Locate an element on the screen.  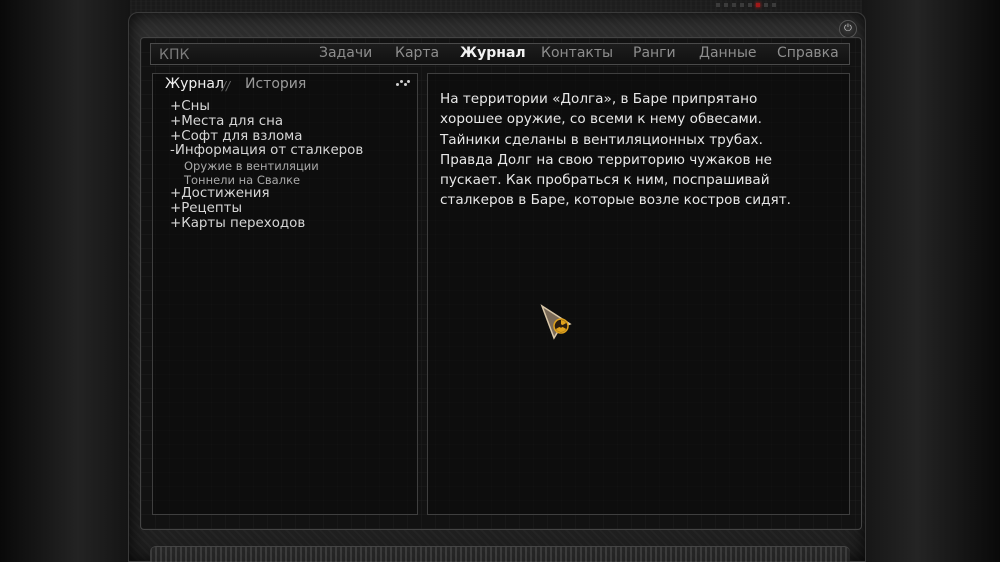
options-dots-icon is located at coordinates (403, 84).